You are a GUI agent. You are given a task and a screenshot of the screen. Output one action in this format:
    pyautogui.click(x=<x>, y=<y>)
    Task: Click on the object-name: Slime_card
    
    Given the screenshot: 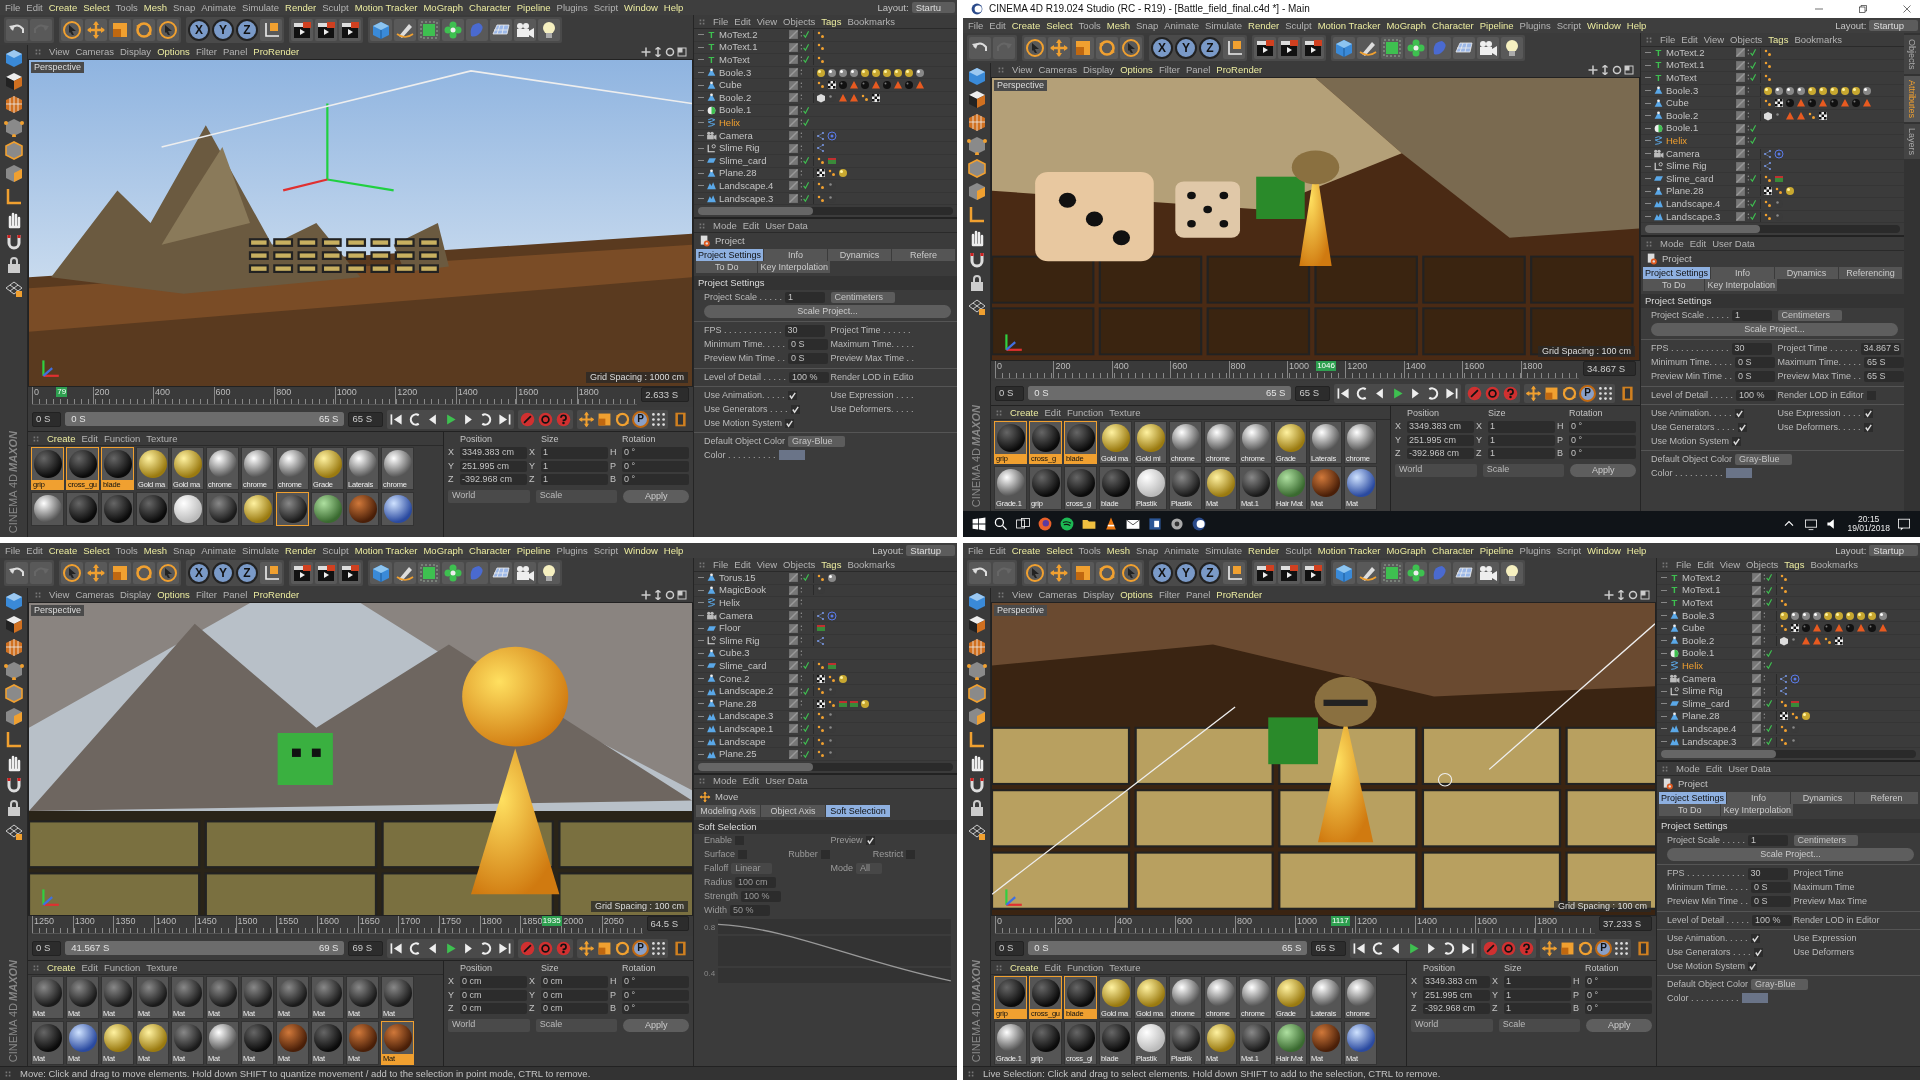 What is the action you would take?
    pyautogui.click(x=751, y=160)
    